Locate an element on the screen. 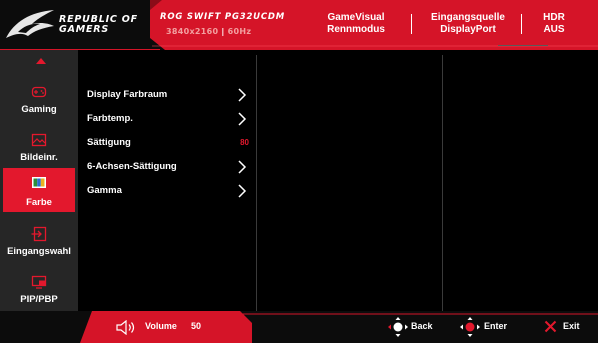  header-hint-line is located at coordinates (523, 45).